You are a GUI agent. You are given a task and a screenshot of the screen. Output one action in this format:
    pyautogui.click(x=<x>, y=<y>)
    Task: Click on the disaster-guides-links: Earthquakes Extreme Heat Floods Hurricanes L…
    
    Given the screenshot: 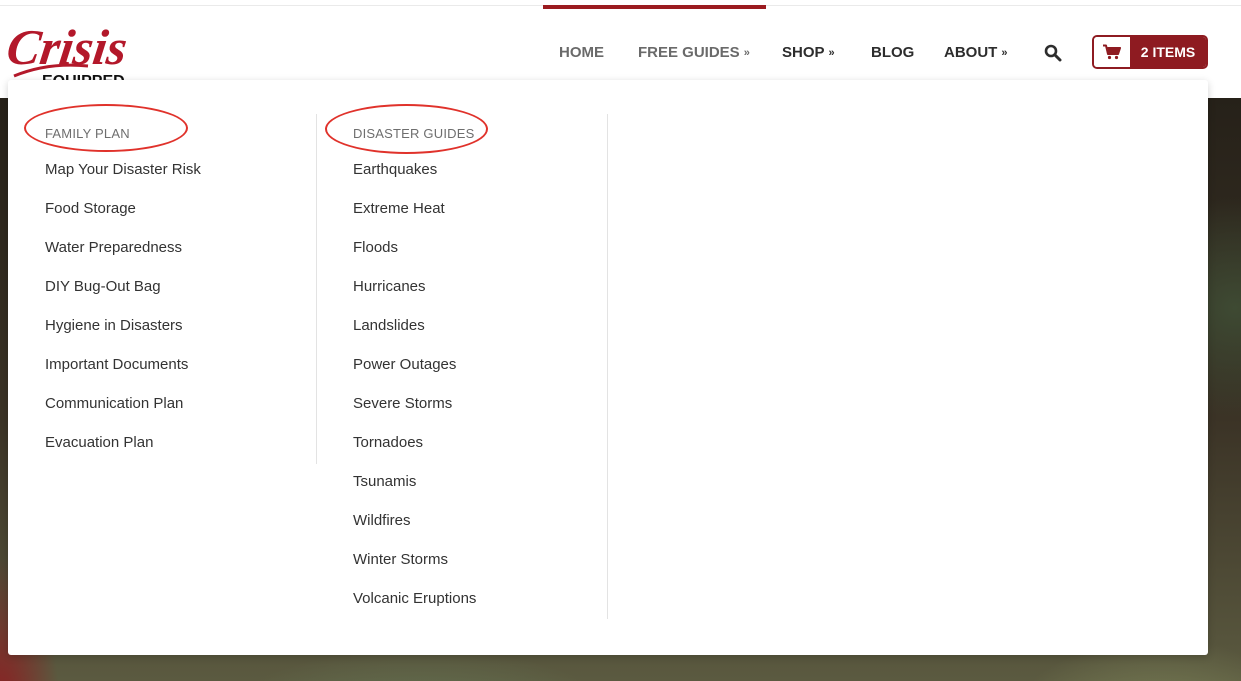 What is the action you would take?
    pyautogui.click(x=414, y=394)
    